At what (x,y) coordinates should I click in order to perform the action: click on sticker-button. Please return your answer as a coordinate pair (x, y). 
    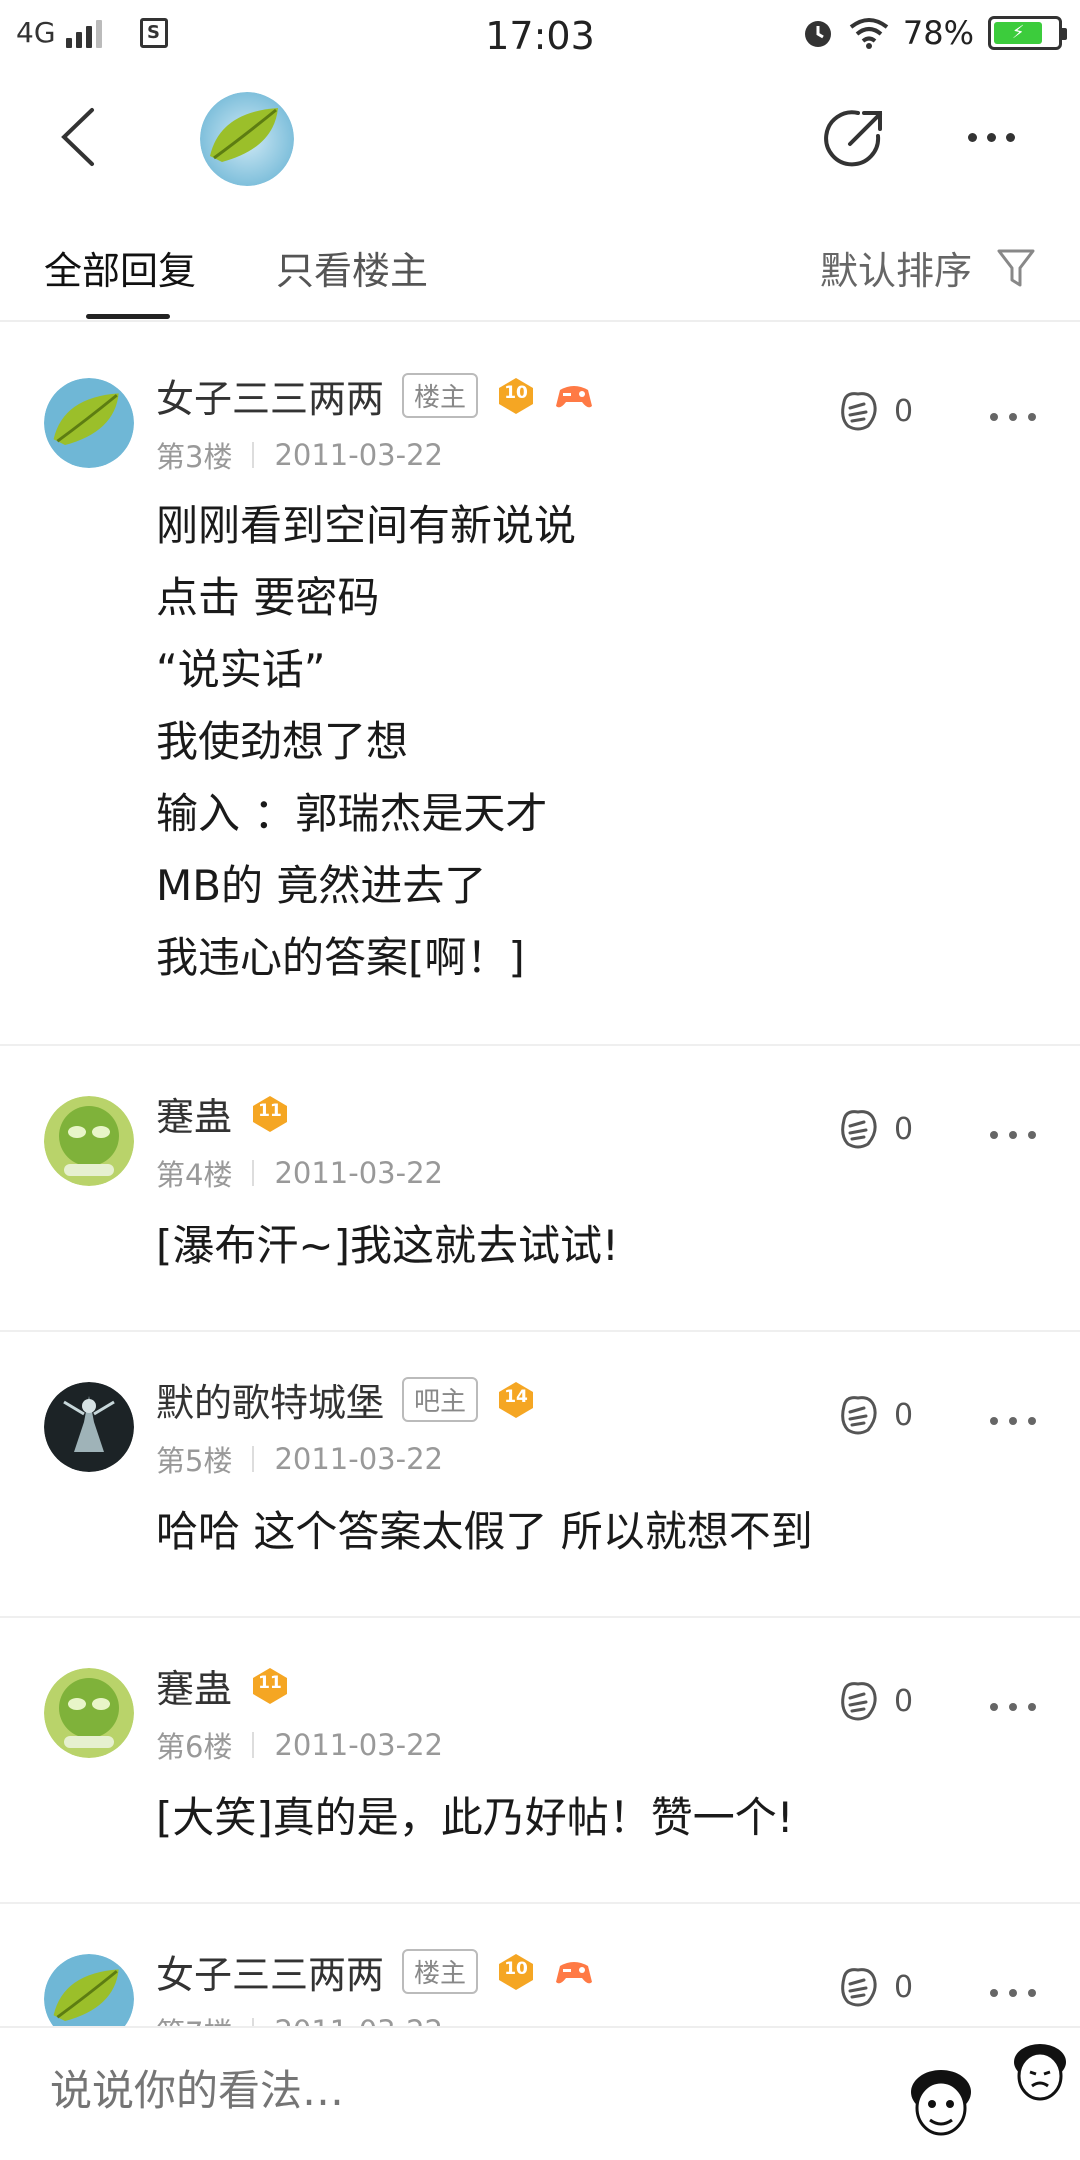
    Looking at the image, I should click on (941, 2103).